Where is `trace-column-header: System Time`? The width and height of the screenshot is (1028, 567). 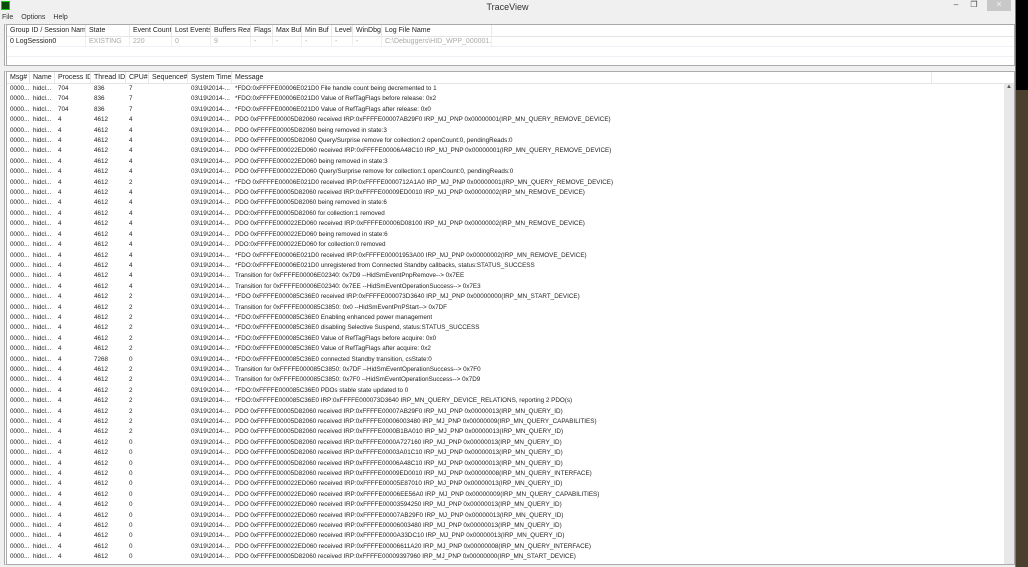
trace-column-header: System Time is located at coordinates (210, 77).